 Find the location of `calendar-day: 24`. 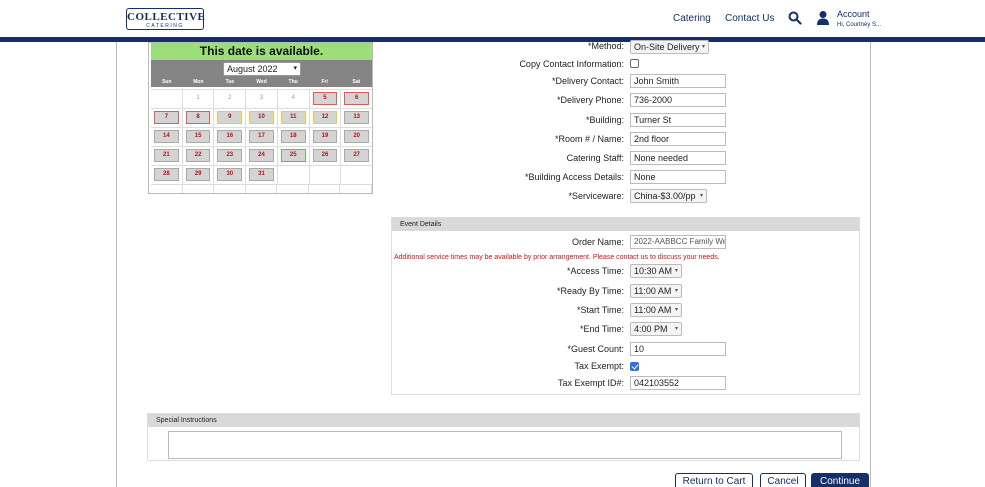

calendar-day: 24 is located at coordinates (261, 155).